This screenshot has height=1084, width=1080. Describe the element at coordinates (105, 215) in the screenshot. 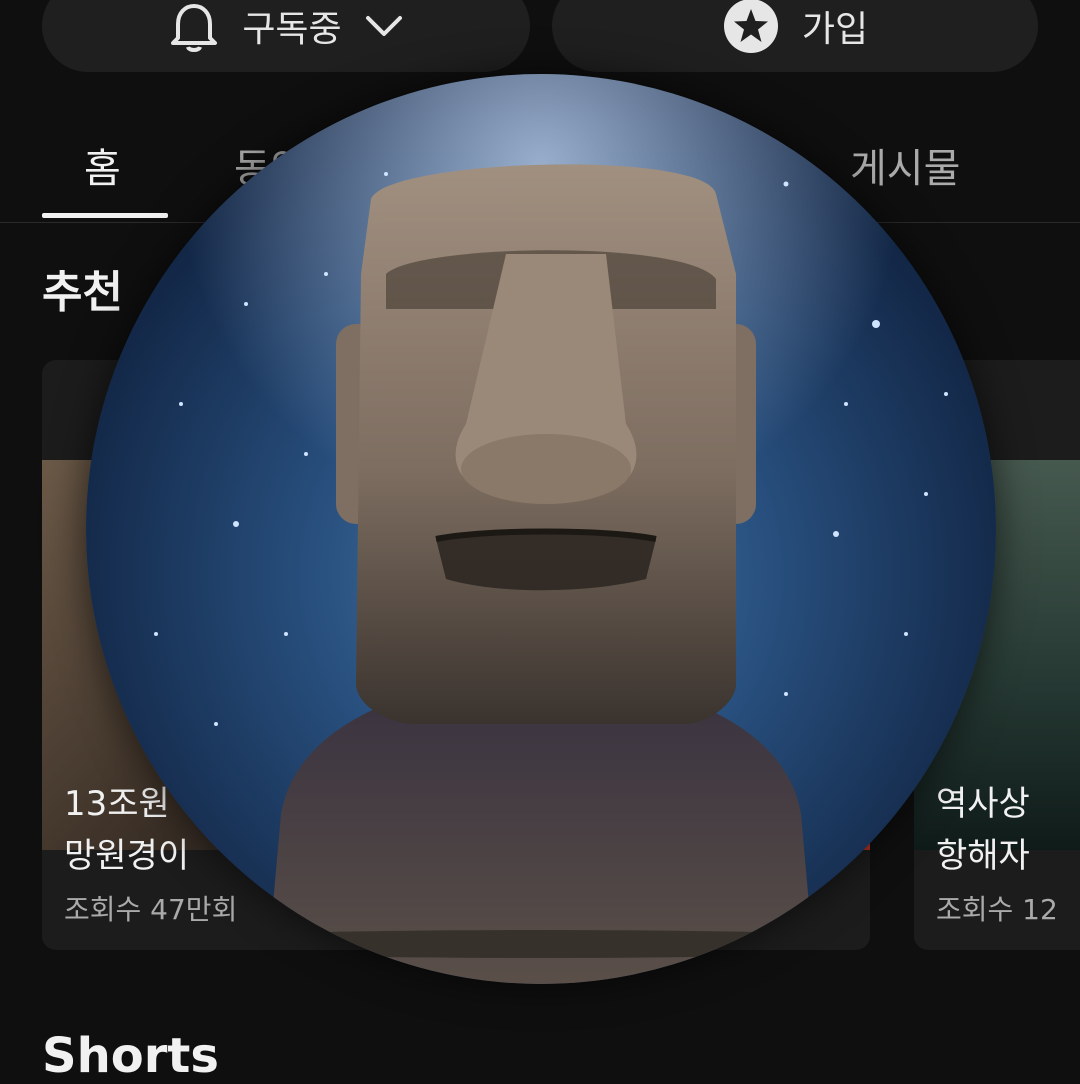

I see `active-tab-indicator` at that location.